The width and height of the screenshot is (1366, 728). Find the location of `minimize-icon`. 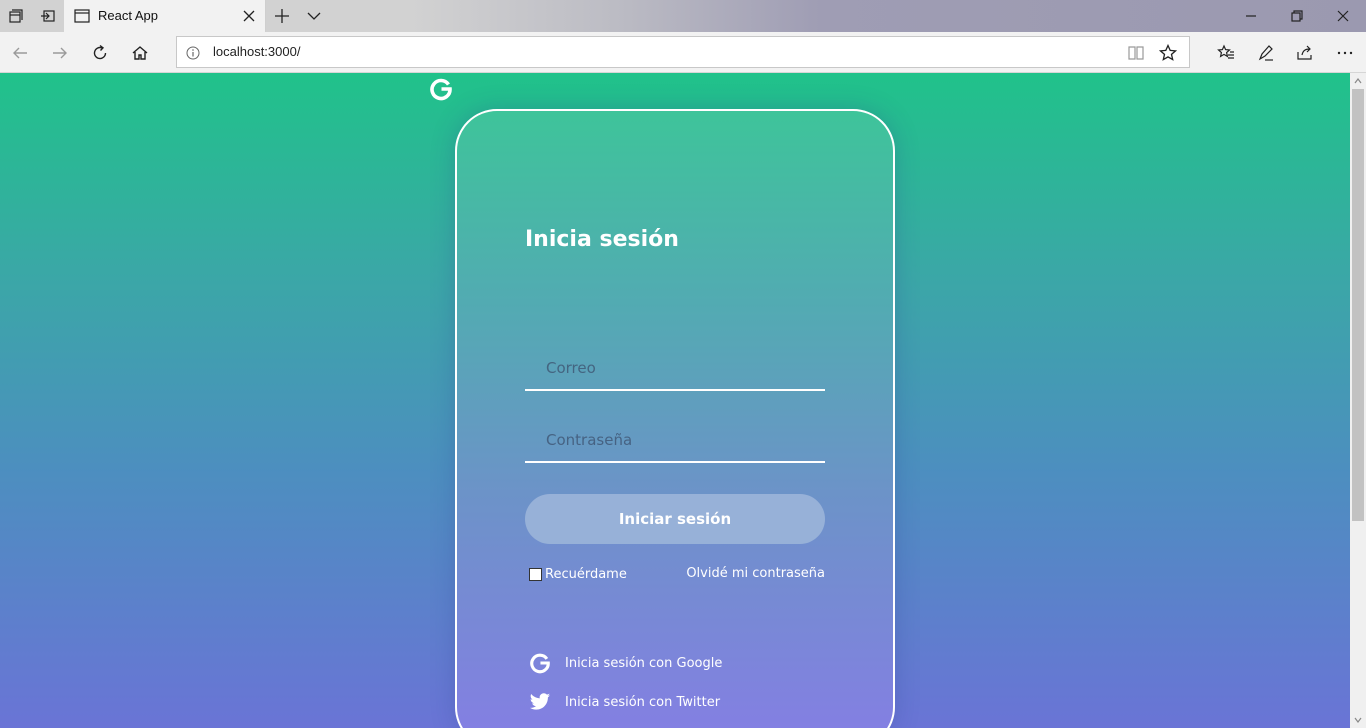

minimize-icon is located at coordinates (1251, 16).